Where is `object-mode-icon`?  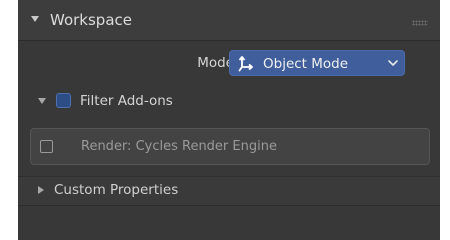 object-mode-icon is located at coordinates (245, 64).